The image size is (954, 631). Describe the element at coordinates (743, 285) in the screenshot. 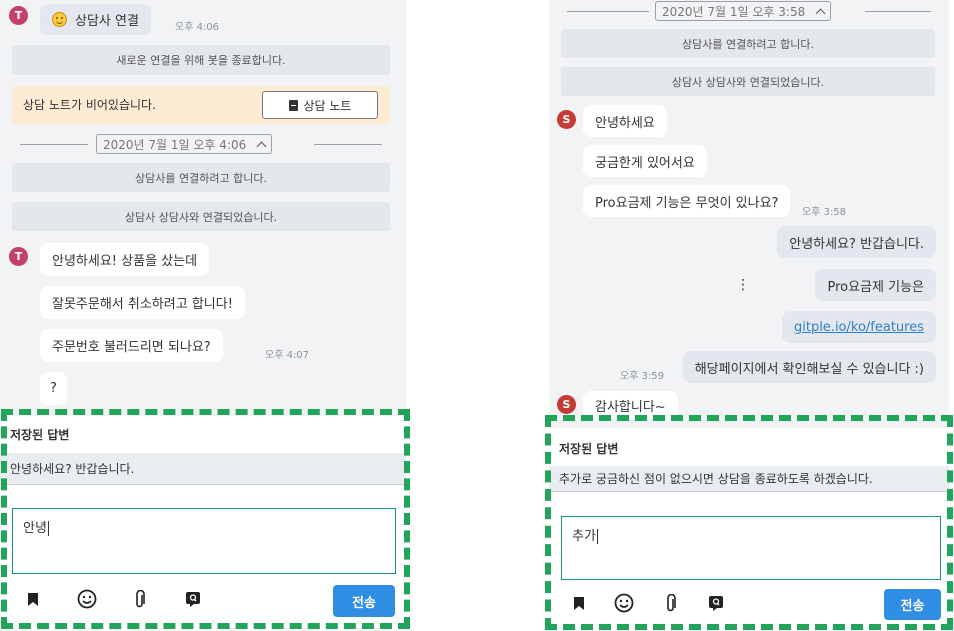

I see `more-vertical-icon: ⋮` at that location.